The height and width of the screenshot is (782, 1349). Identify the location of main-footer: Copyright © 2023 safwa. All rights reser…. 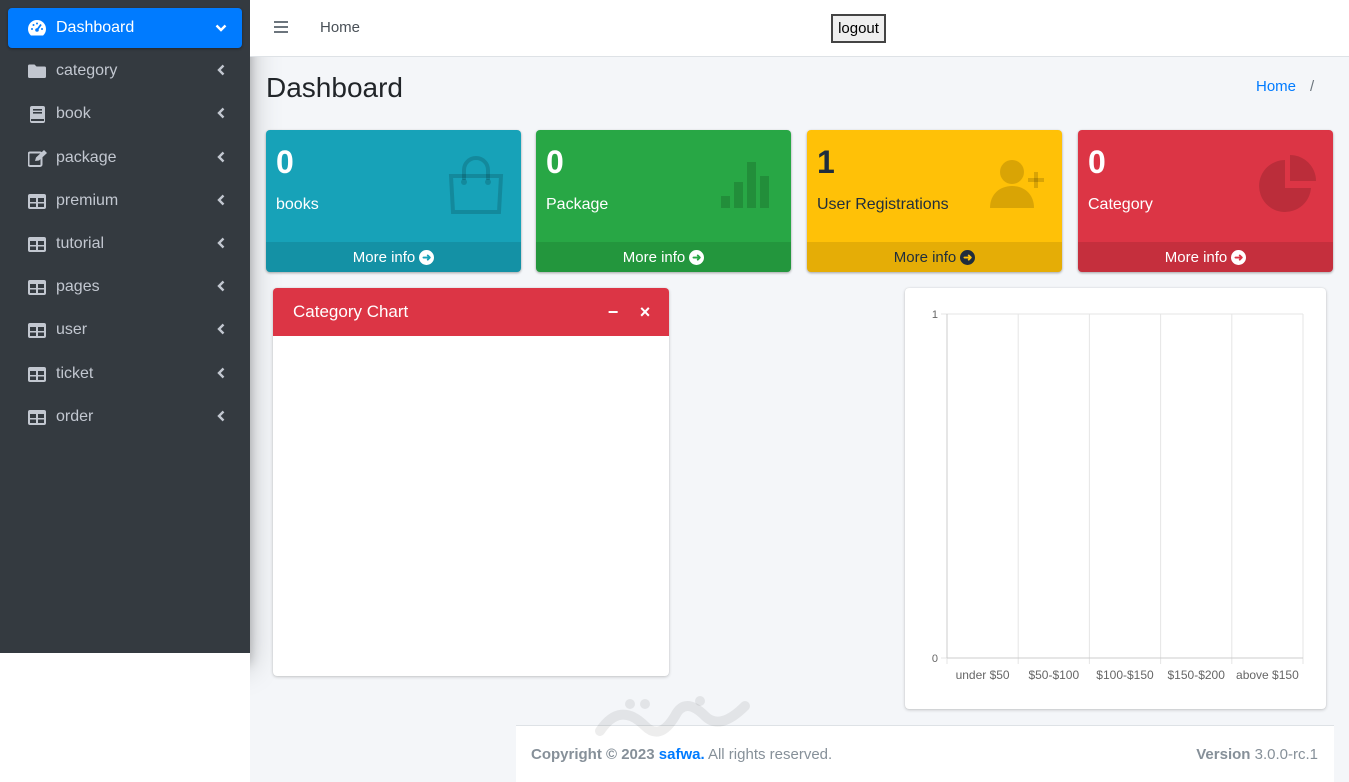
(925, 753).